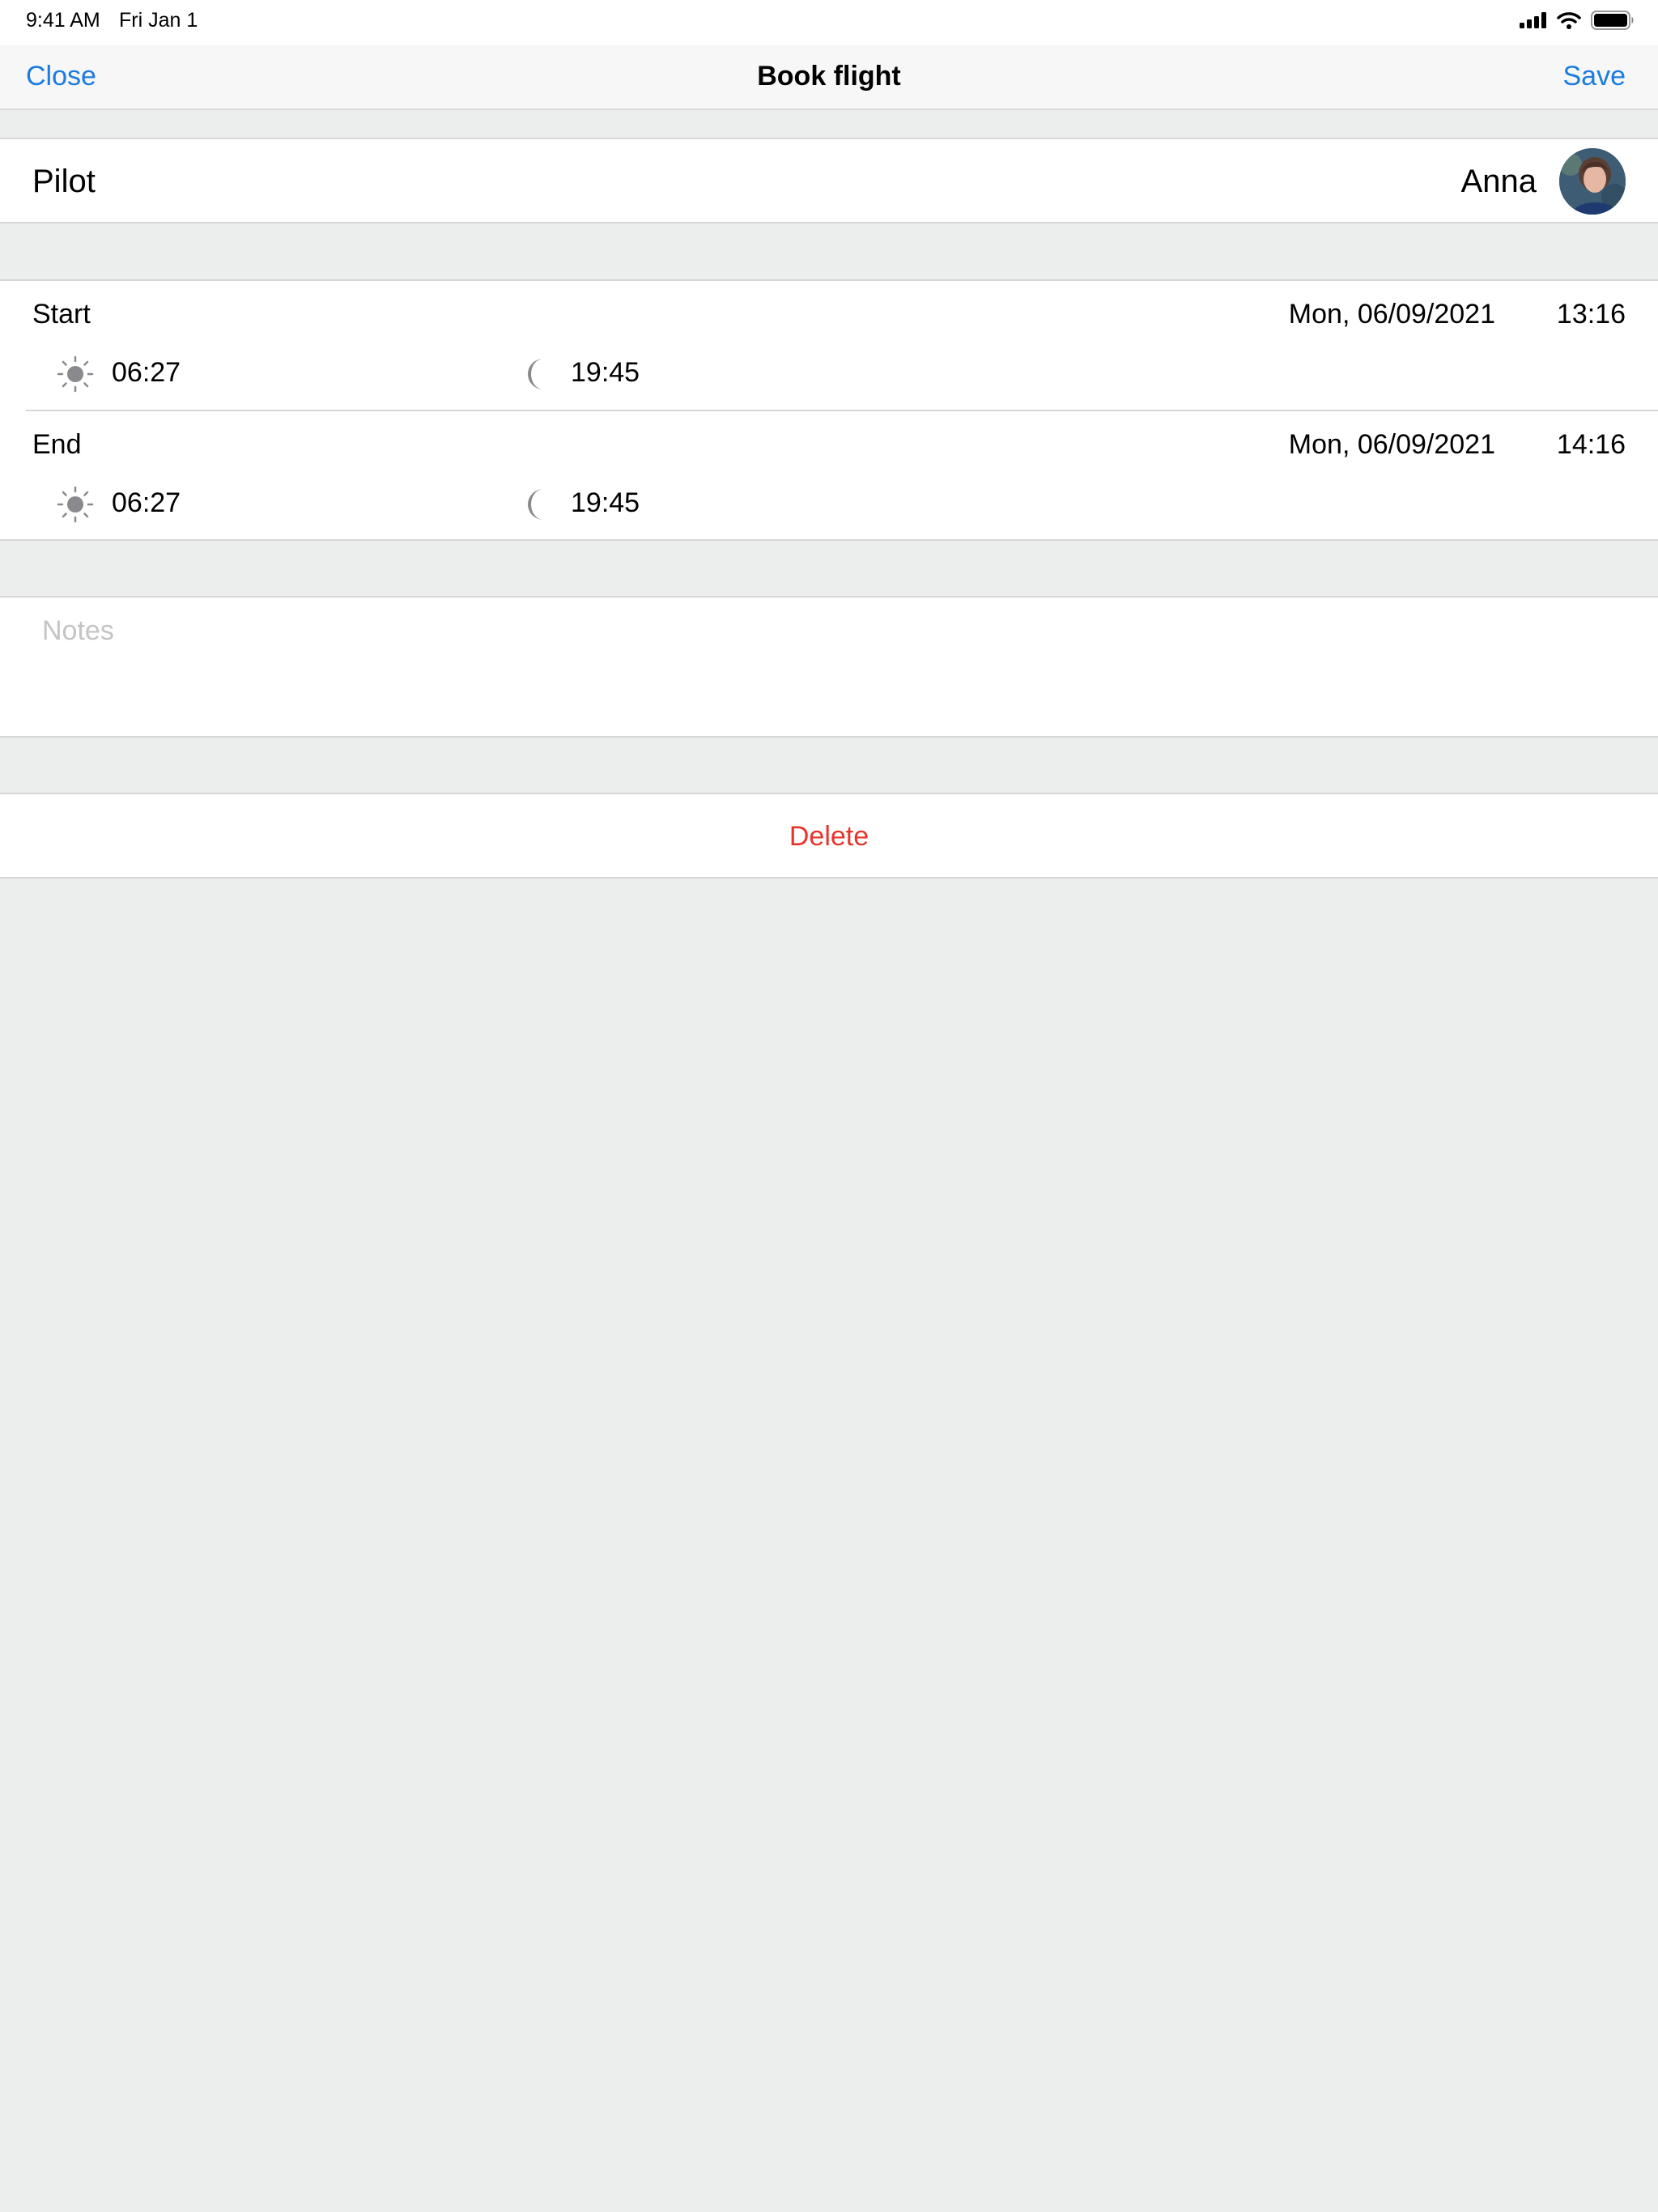 Image resolution: width=1658 pixels, height=2212 pixels. I want to click on pilot-row: Pilot Anna, so click(829, 181).